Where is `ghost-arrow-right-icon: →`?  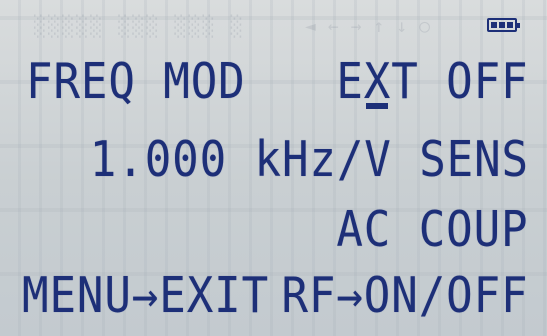
ghost-arrow-right-icon: → is located at coordinates (356, 26).